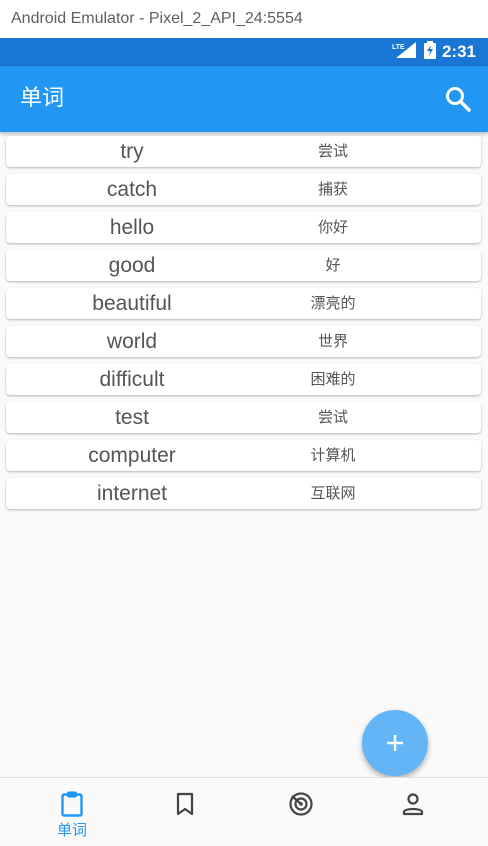  I want to click on word-row-good: good 好, so click(243, 265).